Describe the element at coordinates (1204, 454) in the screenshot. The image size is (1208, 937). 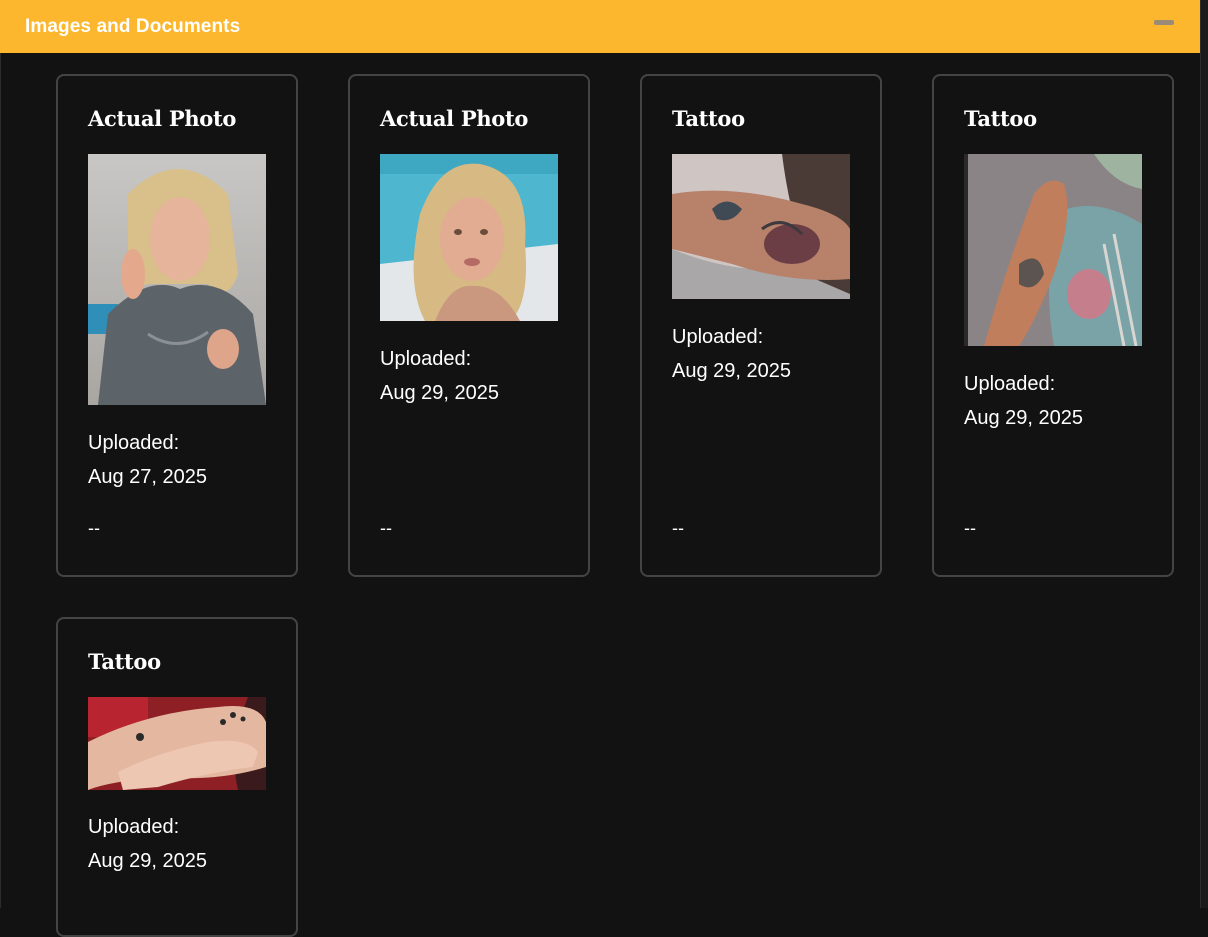
I see `scrollbar-track` at that location.